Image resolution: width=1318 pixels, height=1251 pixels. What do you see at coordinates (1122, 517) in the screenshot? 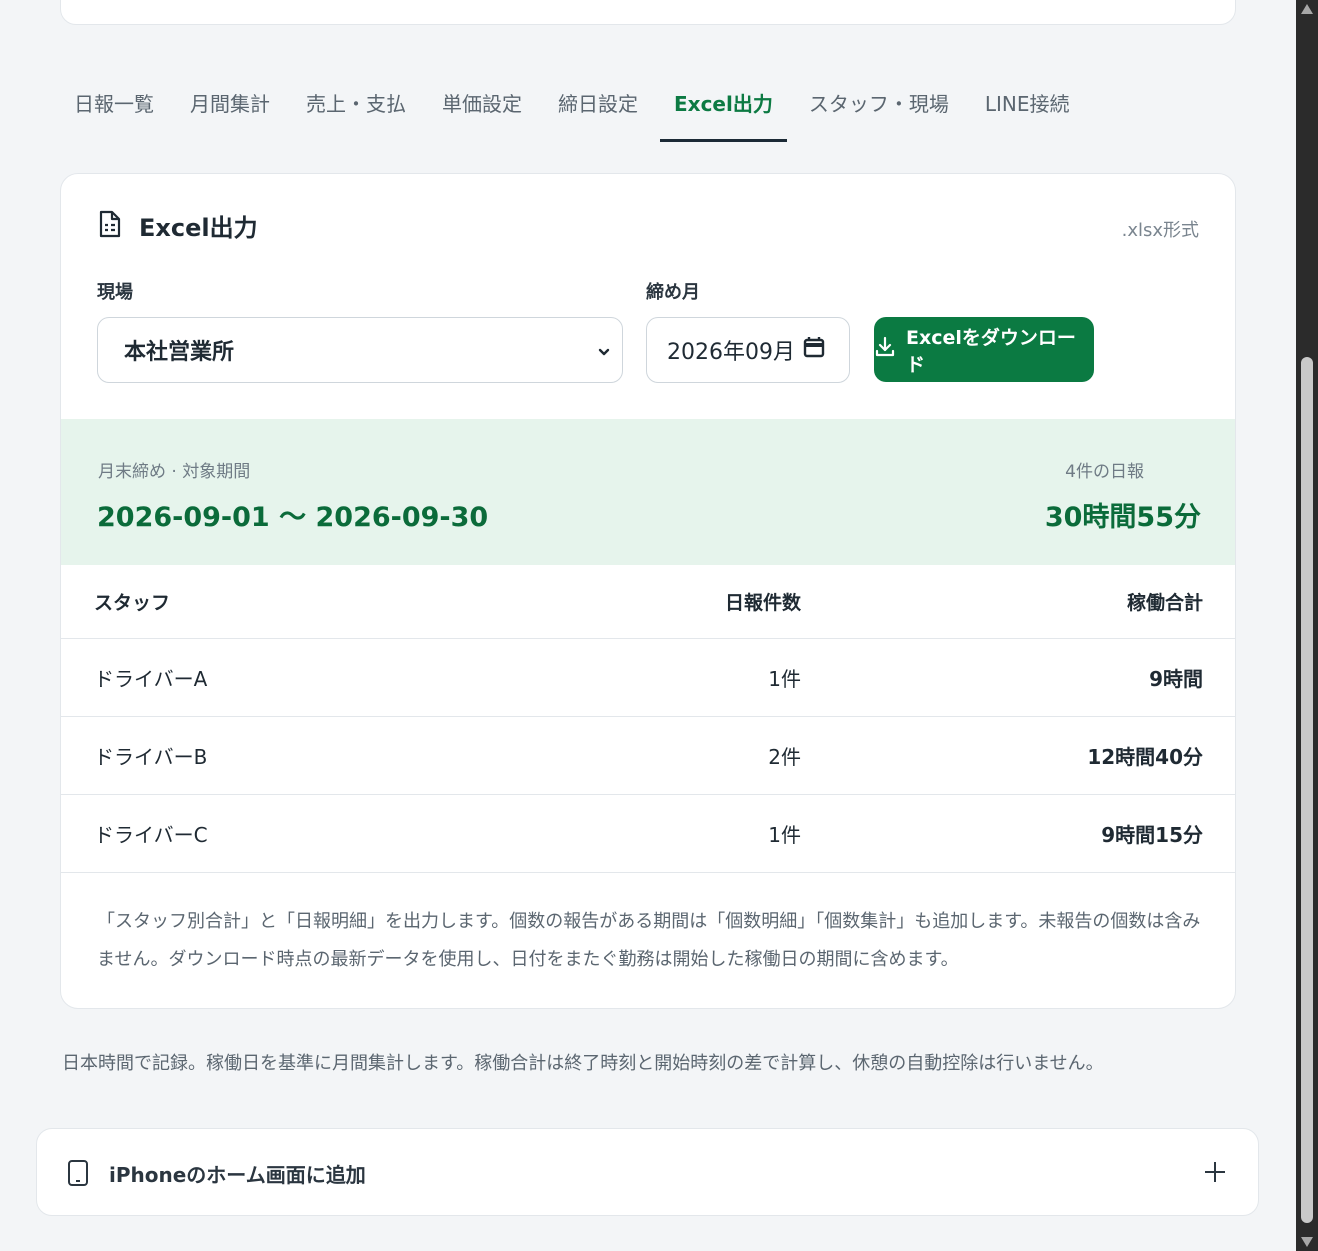
I see `total-hours-value: 30時間55分` at bounding box center [1122, 517].